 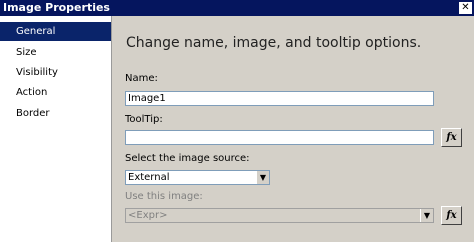 What do you see at coordinates (55, 52) in the screenshot?
I see `sidebar-item-size: Size` at bounding box center [55, 52].